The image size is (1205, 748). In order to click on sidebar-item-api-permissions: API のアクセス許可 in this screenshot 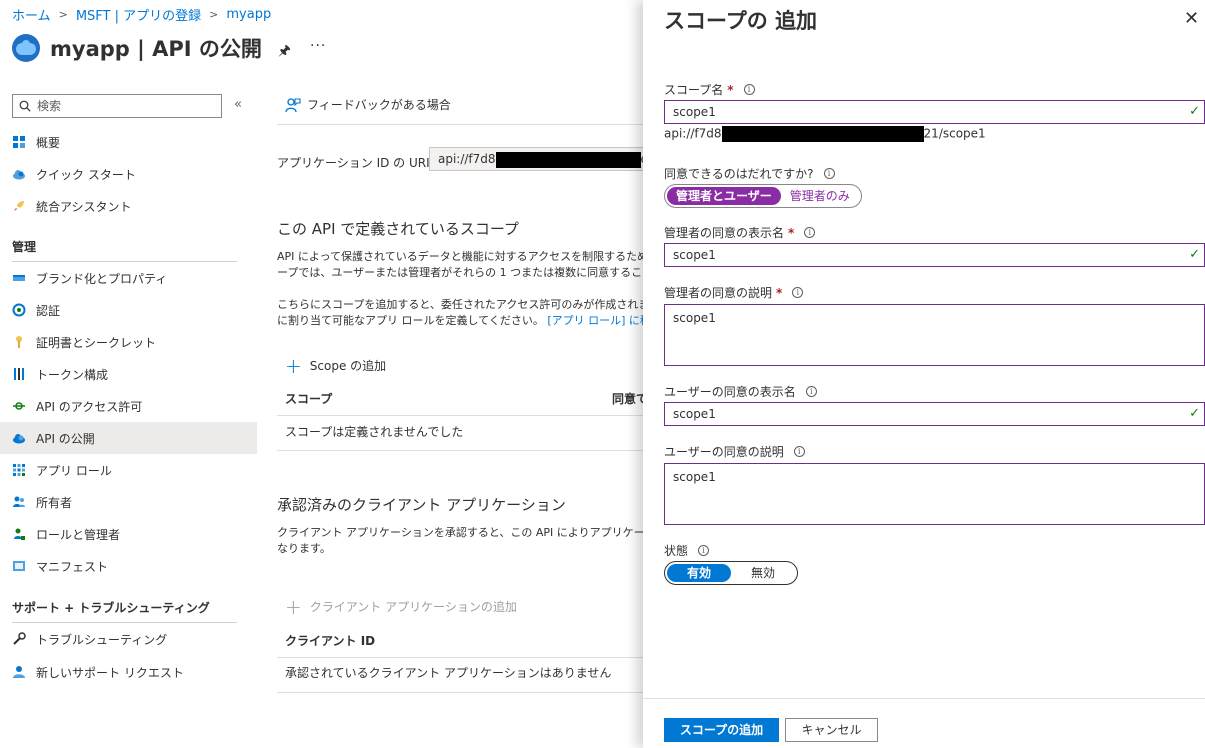, I will do `click(128, 406)`.